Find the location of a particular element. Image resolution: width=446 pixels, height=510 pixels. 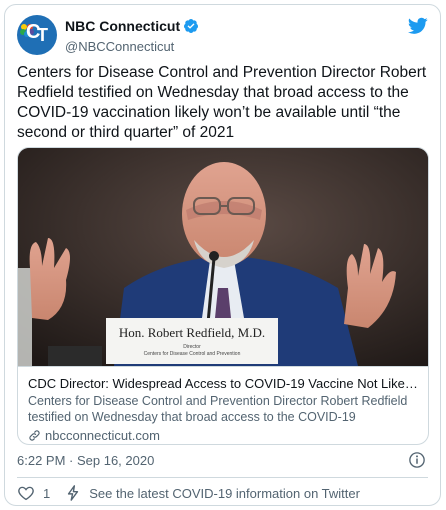

link-icon is located at coordinates (34, 435).